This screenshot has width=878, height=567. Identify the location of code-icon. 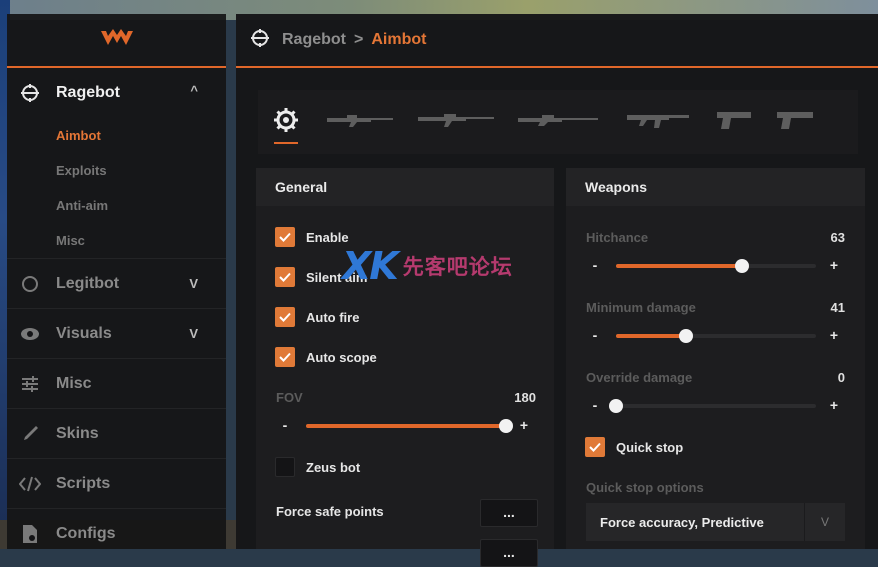
(30, 484).